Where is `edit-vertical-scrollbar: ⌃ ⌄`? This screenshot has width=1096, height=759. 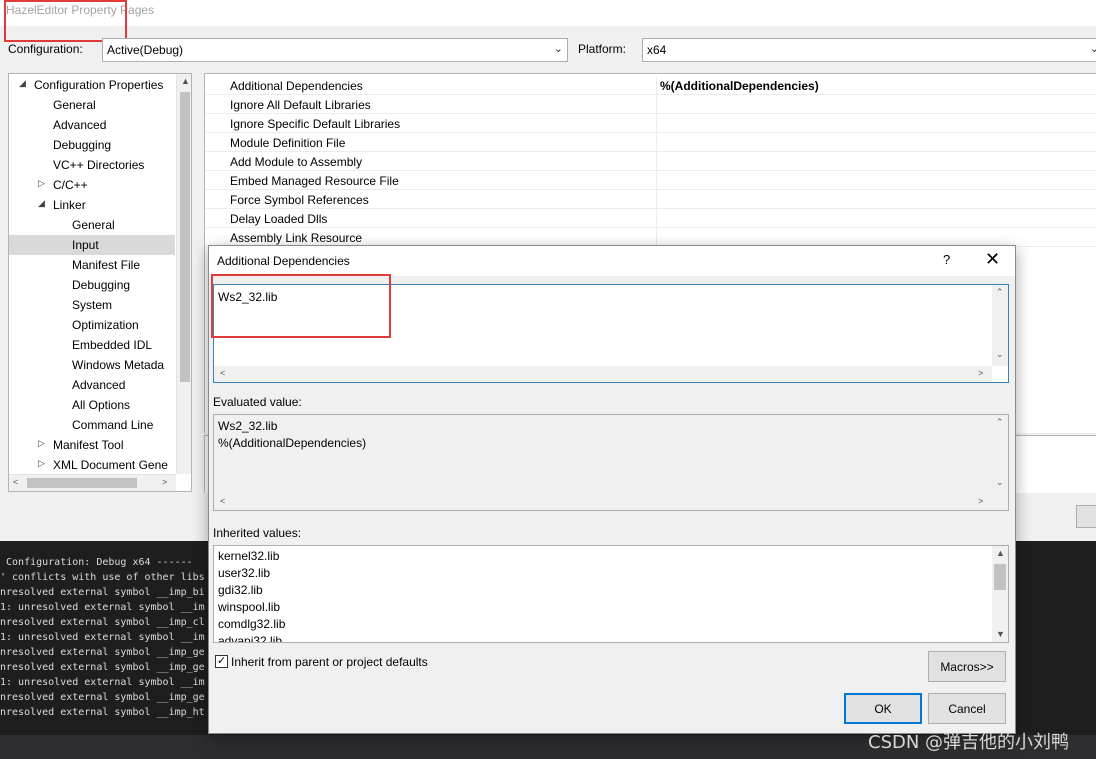 edit-vertical-scrollbar: ⌃ ⌄ is located at coordinates (1000, 325).